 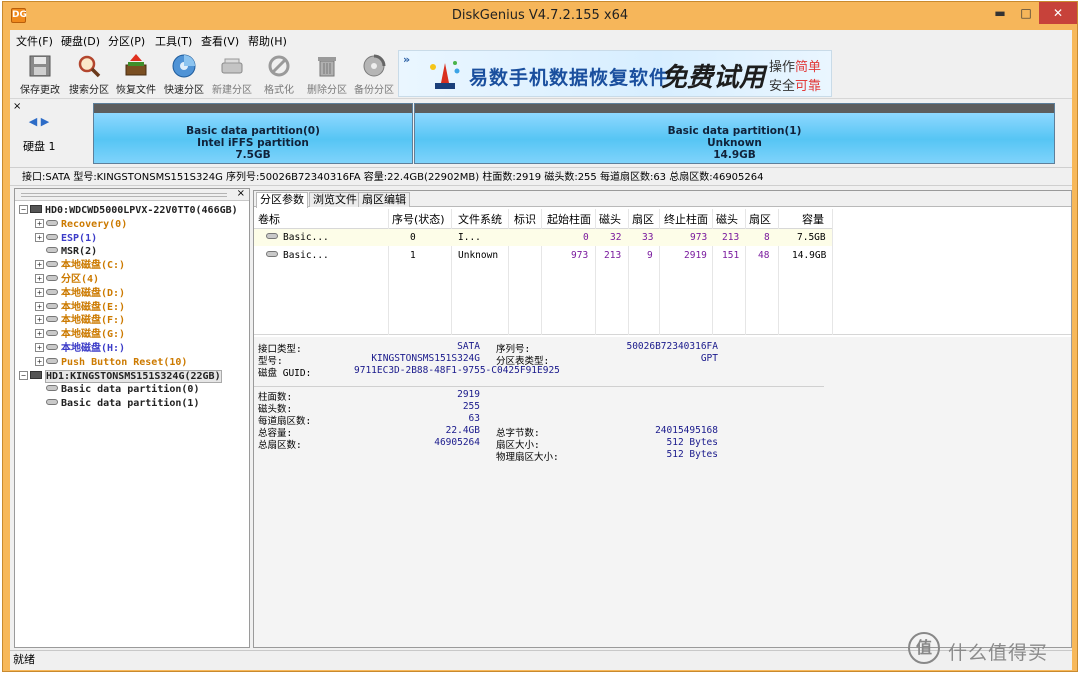 What do you see at coordinates (713, 78) in the screenshot?
I see `banner-free-trial: 免费试用` at bounding box center [713, 78].